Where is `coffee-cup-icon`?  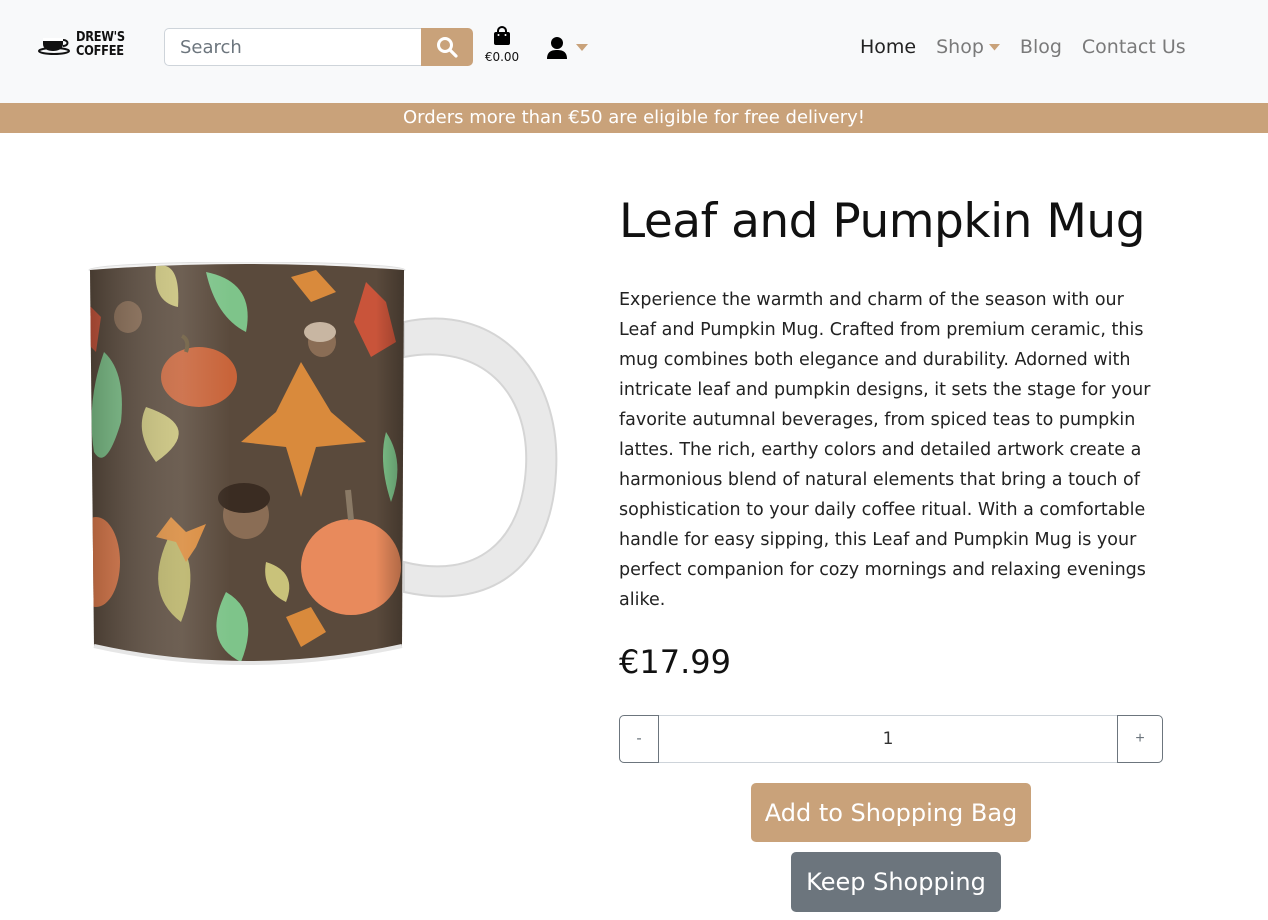
coffee-cup-icon is located at coordinates (54, 46).